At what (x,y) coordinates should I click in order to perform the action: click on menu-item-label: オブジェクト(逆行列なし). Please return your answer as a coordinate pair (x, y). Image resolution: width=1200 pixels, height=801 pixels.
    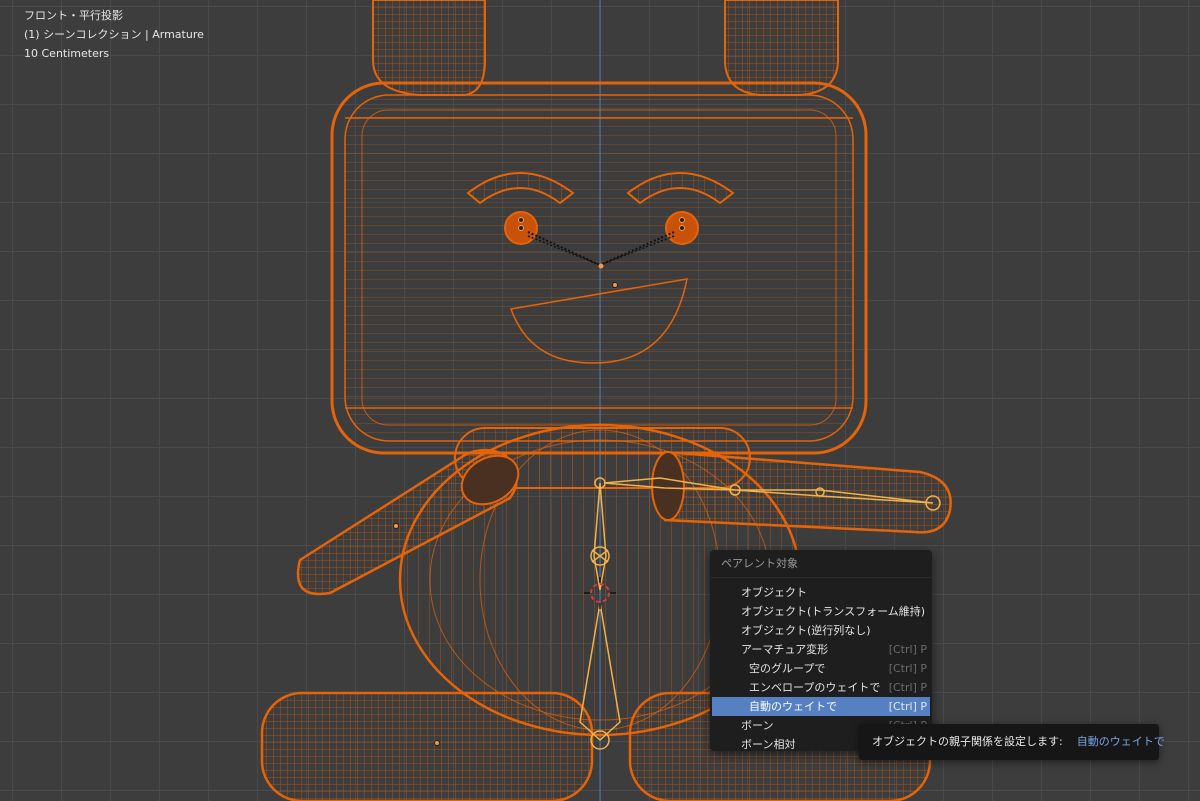
    Looking at the image, I should click on (806, 630).